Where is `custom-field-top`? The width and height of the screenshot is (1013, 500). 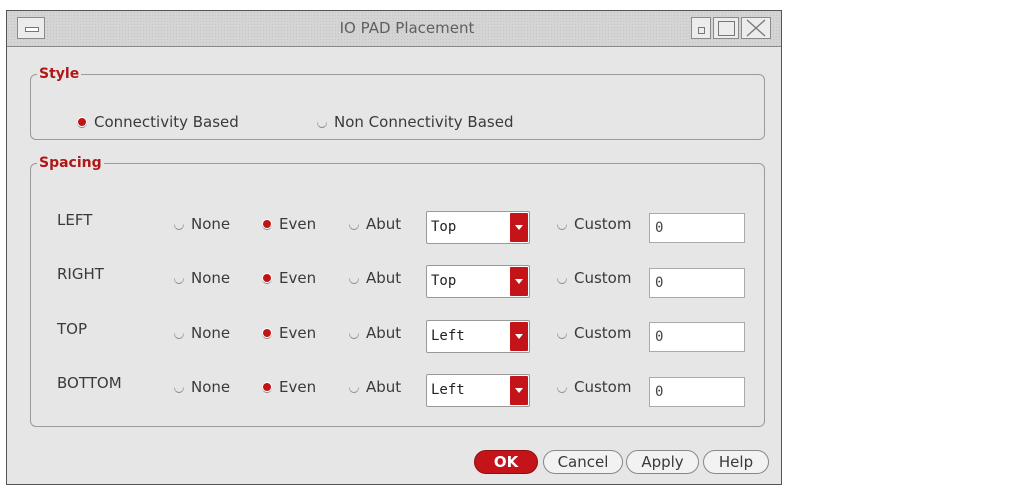
custom-field-top is located at coordinates (697, 337).